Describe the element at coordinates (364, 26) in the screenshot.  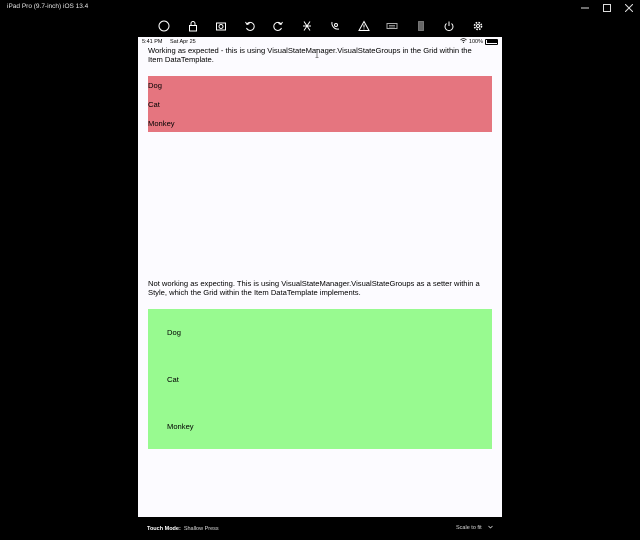
I see `warning-icon` at that location.